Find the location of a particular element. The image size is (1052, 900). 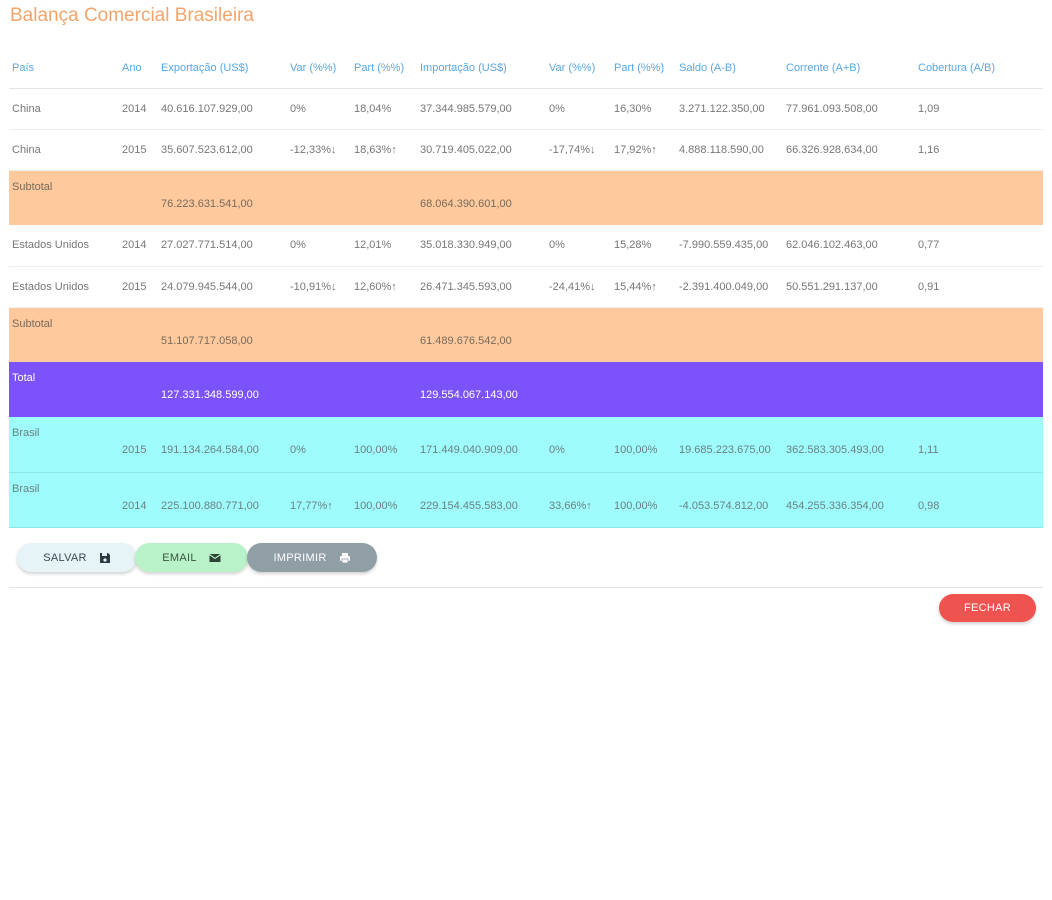

printer-icon is located at coordinates (345, 558).